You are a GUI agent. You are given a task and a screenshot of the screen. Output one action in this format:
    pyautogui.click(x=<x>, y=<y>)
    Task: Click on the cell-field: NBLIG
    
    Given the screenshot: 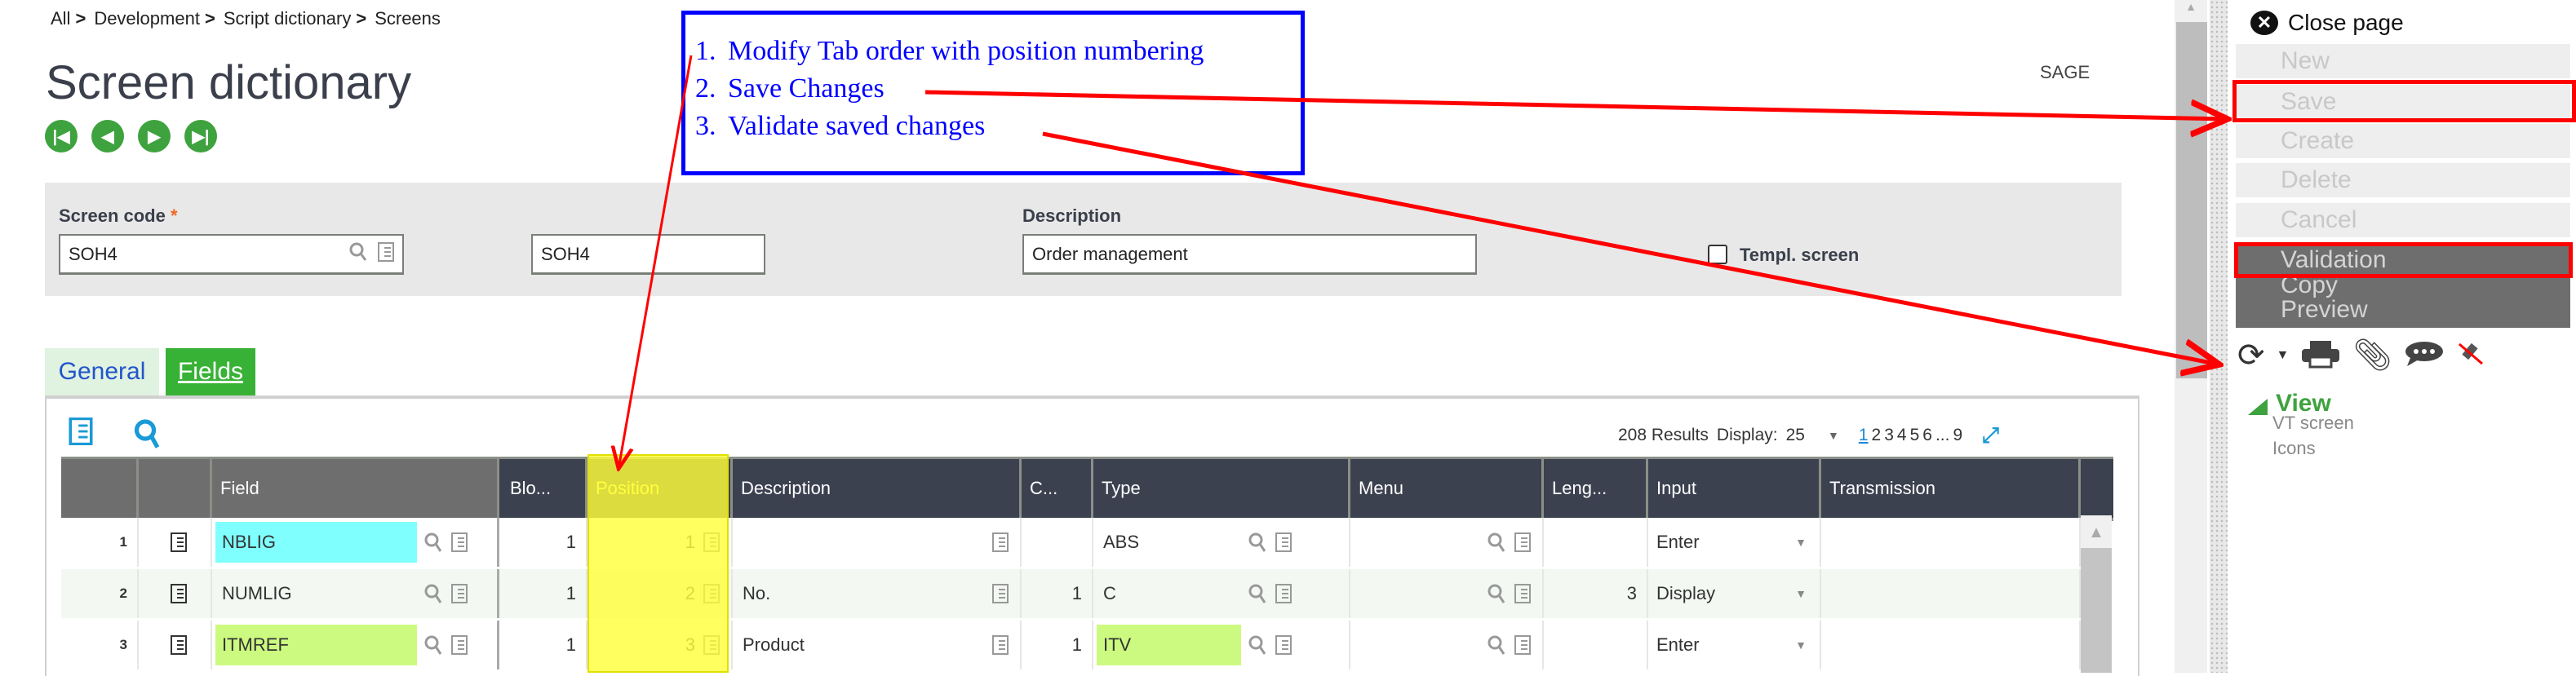 What is the action you would take?
    pyautogui.click(x=355, y=543)
    